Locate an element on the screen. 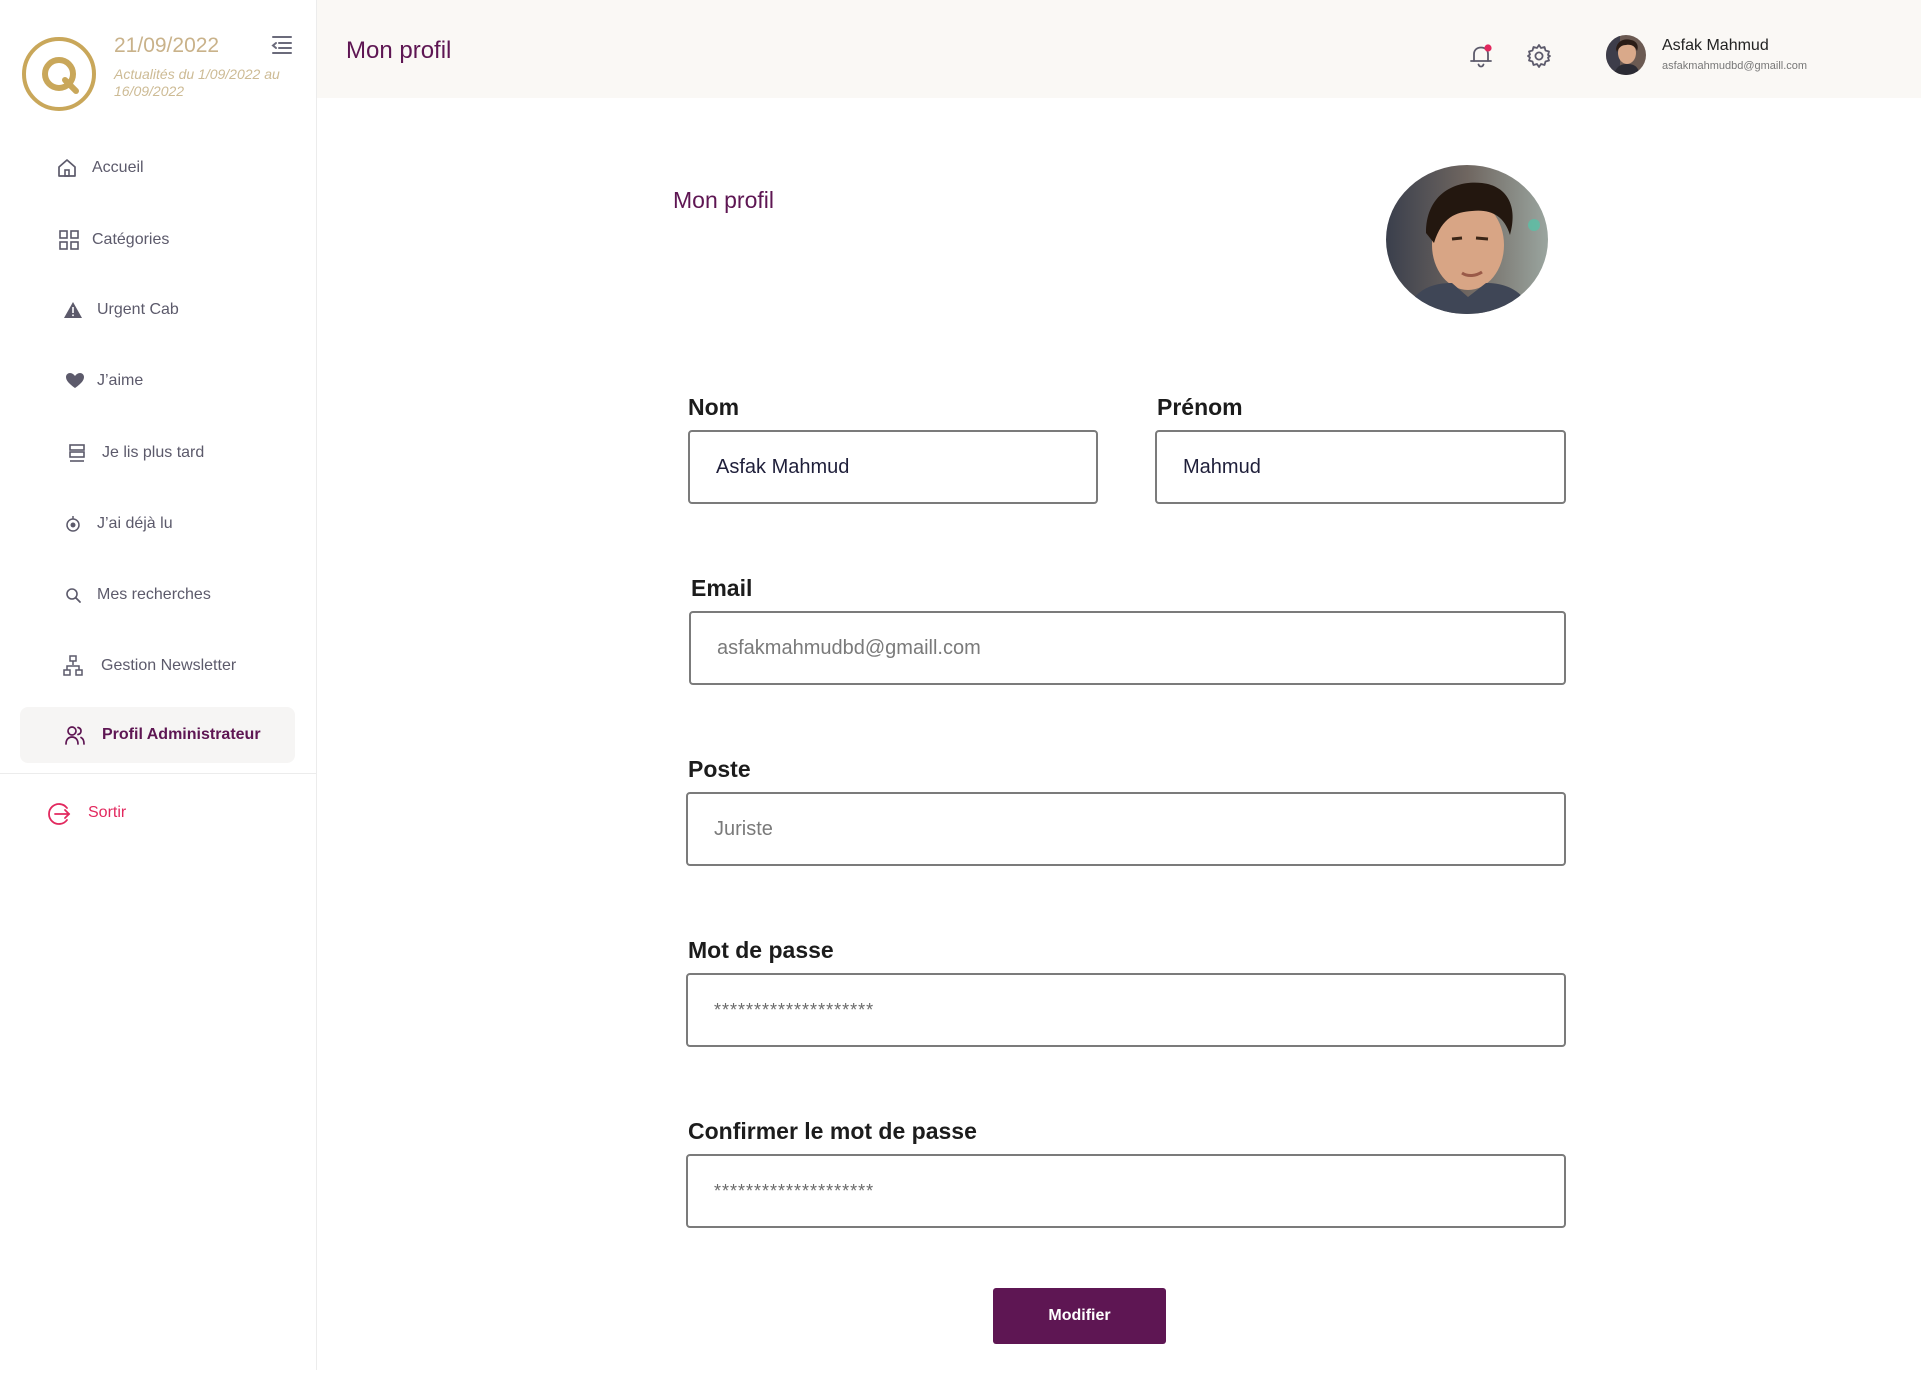 This screenshot has width=1921, height=1398. sidebar-item-label: Mes recherches is located at coordinates (154, 594).